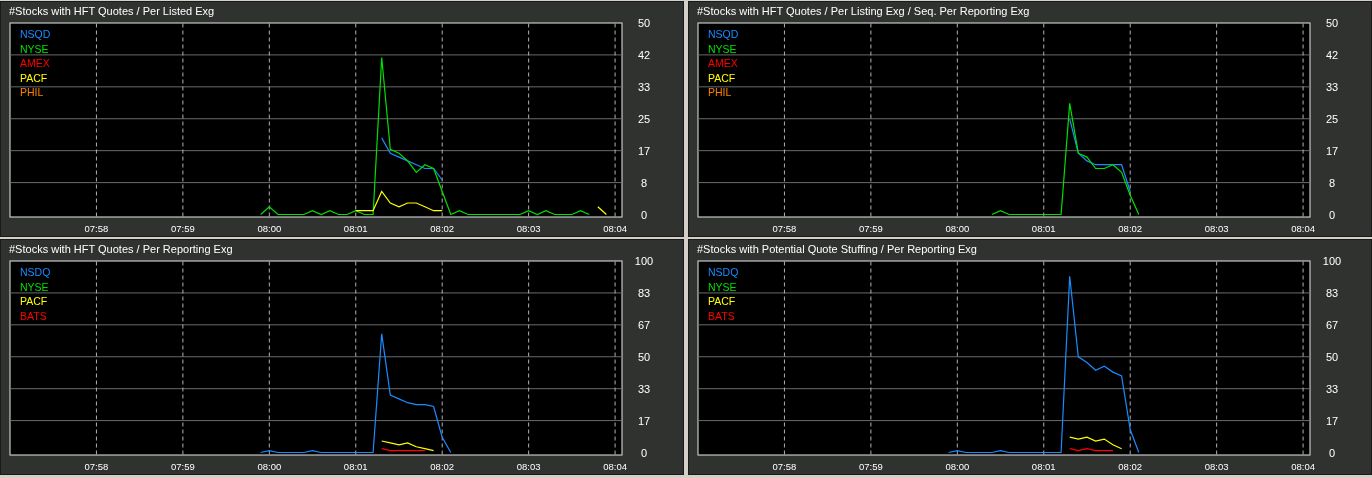  Describe the element at coordinates (863, 10) in the screenshot. I see `chart-title: #Stocks with HFT Quotes / Per Listing Exg / Seq. Per Reporting Exg` at that location.